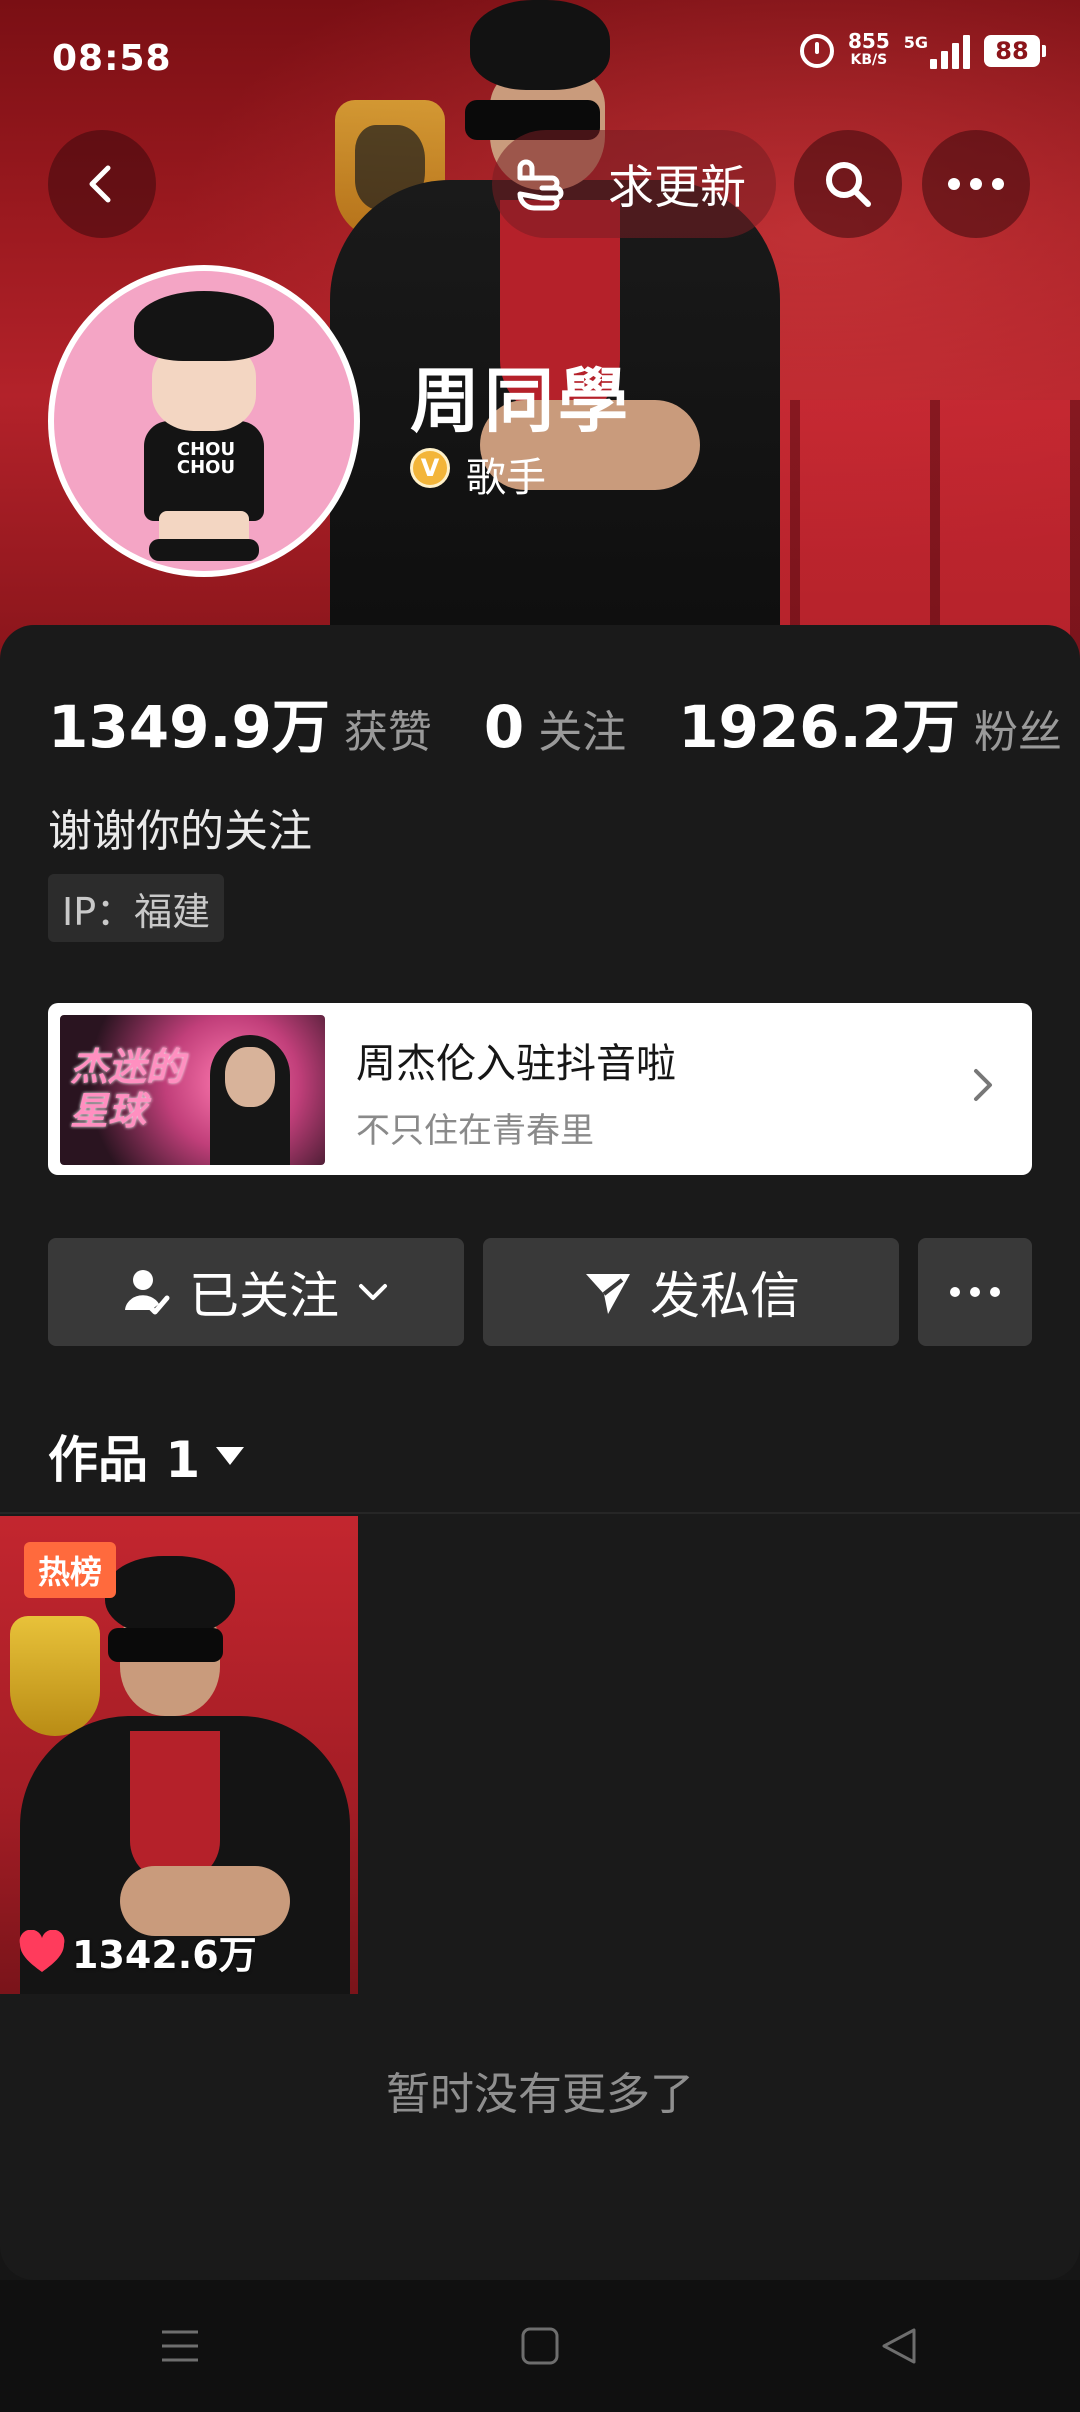 This screenshot has height=2412, width=1080. What do you see at coordinates (204, 550) in the screenshot?
I see `avatar-figure-shoes` at bounding box center [204, 550].